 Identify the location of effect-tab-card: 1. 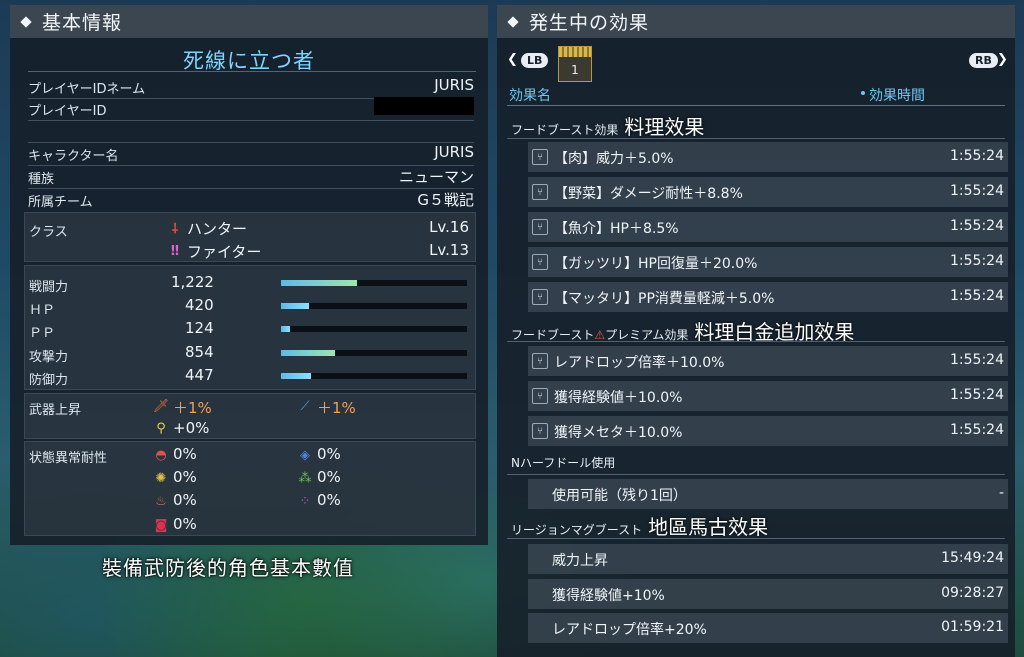
(575, 64).